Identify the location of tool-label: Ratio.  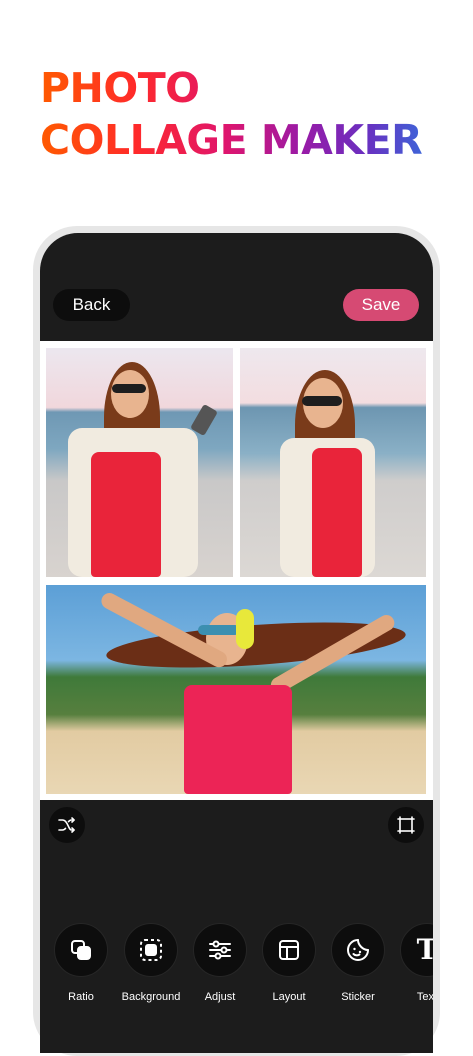
(81, 997).